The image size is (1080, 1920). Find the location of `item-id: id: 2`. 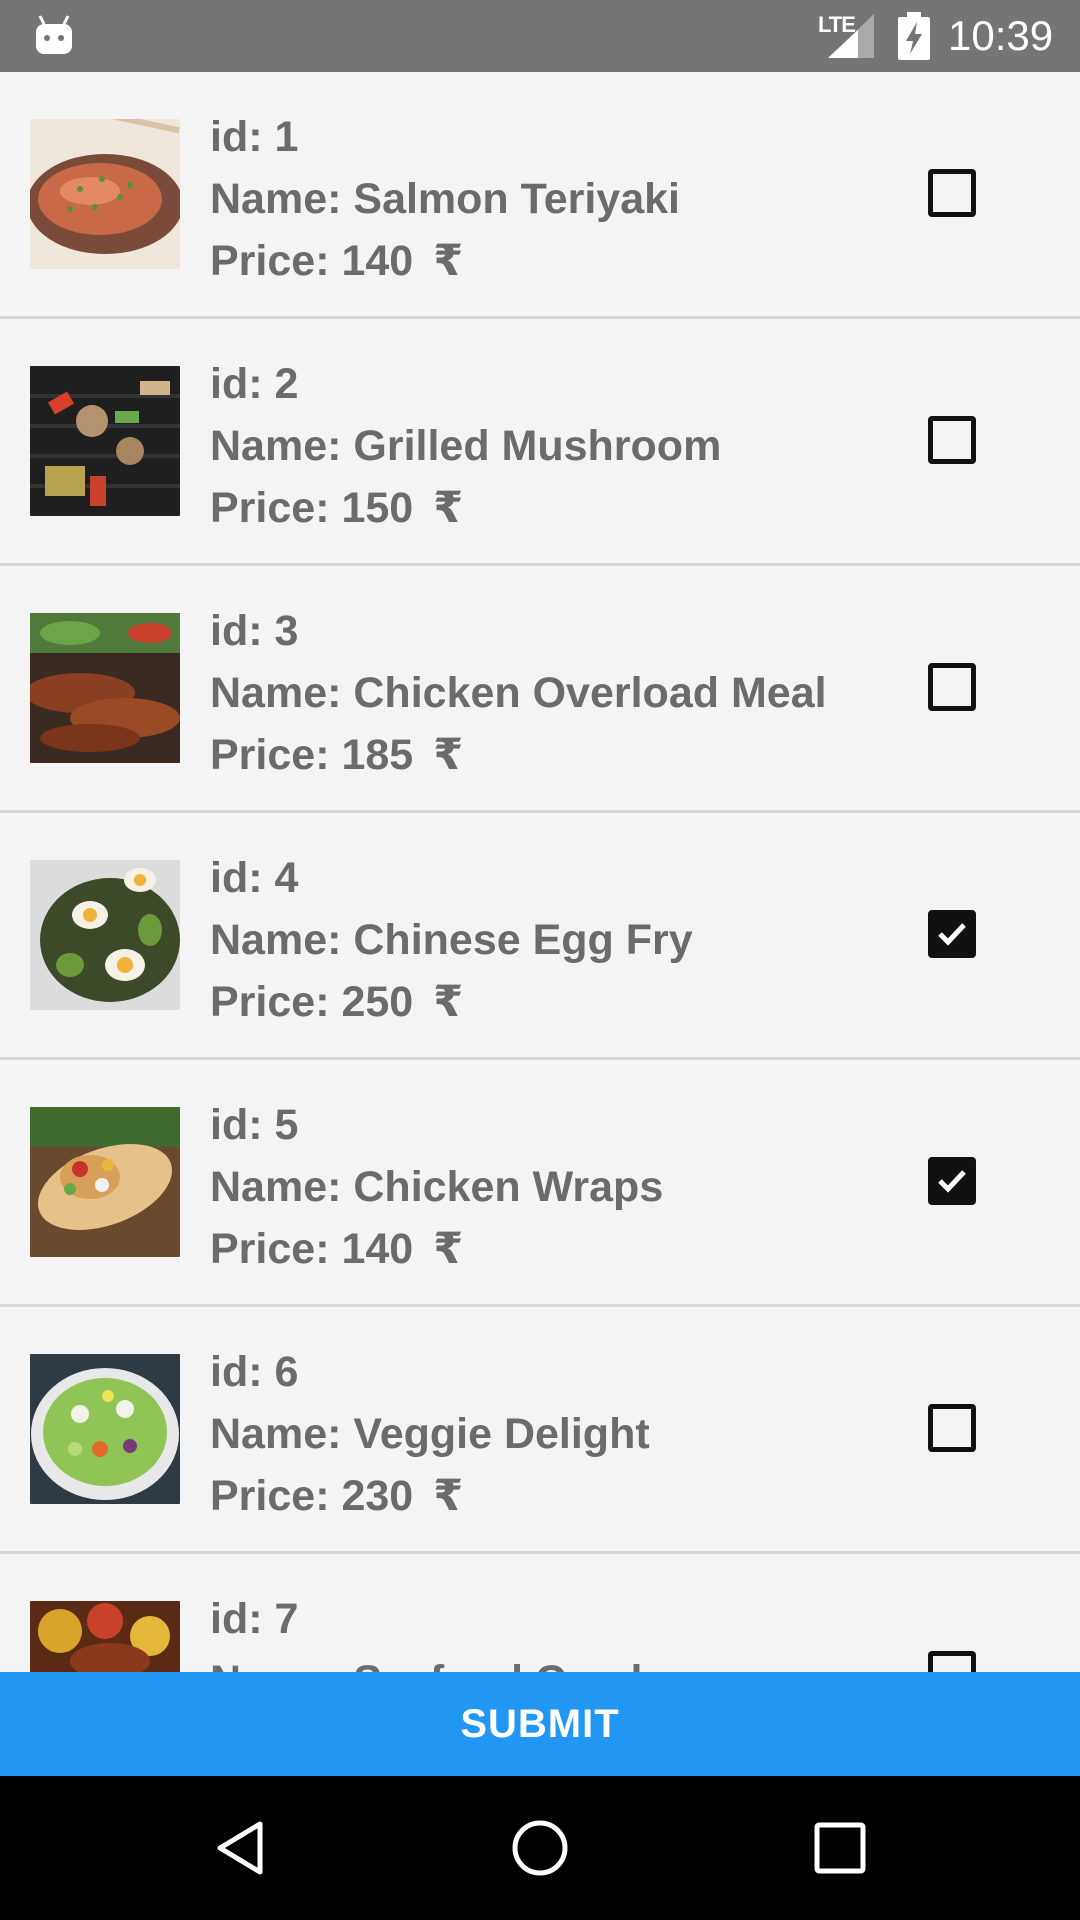

item-id: id: 2 is located at coordinates (254, 384).